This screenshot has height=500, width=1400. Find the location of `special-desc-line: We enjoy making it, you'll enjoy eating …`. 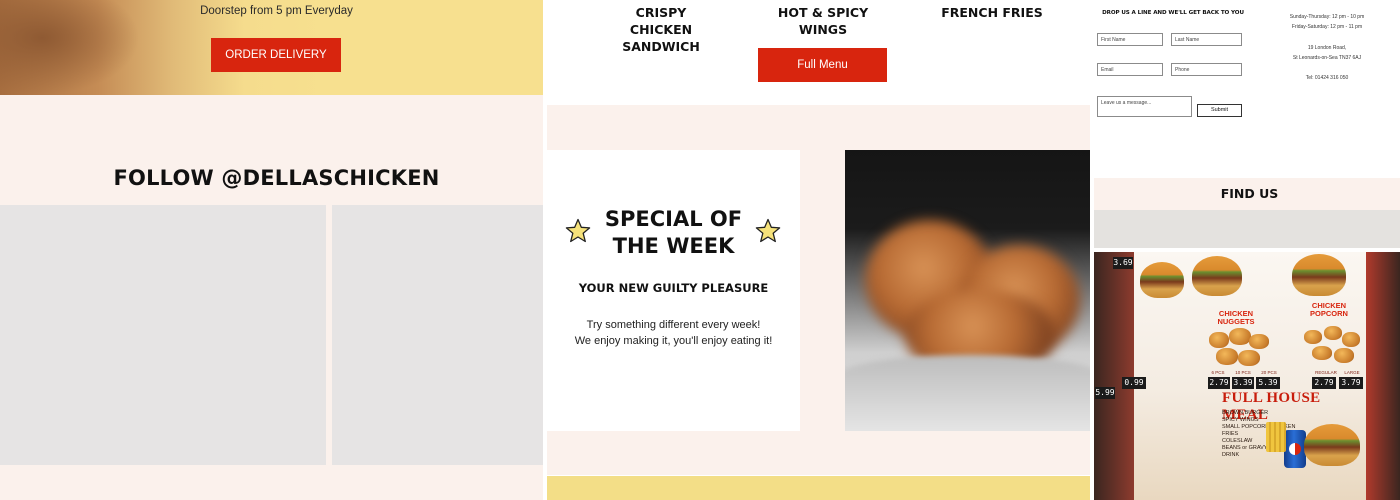

special-desc-line: We enjoy making it, you'll enjoy eating … is located at coordinates (673, 341).